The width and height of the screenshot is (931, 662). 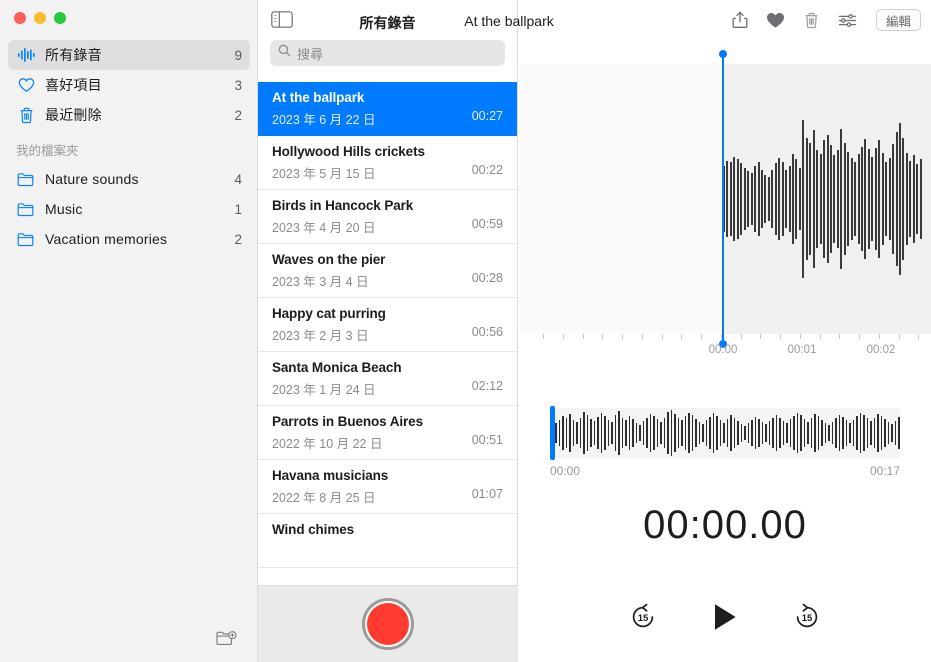 What do you see at coordinates (776, 20) in the screenshot?
I see `heart-filled-icon` at bounding box center [776, 20].